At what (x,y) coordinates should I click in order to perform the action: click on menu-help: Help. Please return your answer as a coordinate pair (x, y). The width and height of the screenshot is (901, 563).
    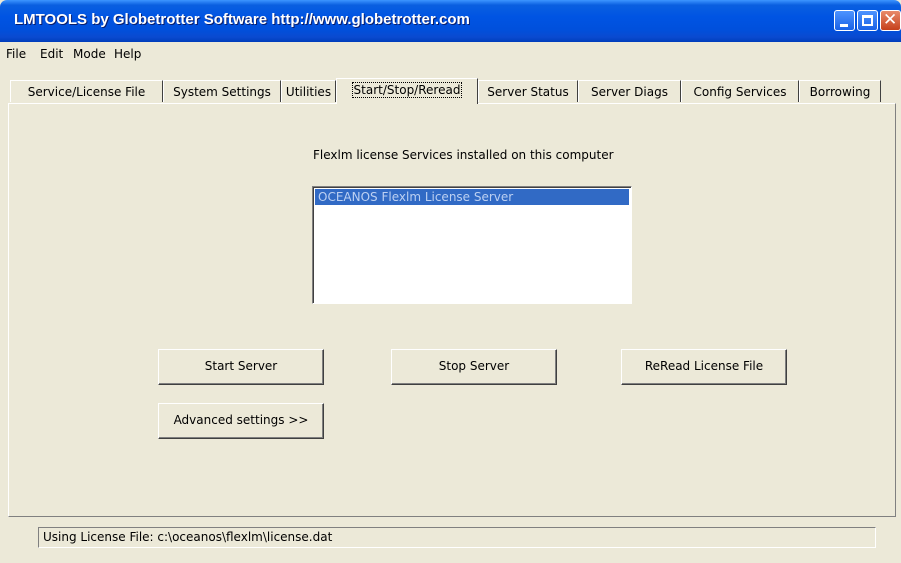
    Looking at the image, I should click on (127, 54).